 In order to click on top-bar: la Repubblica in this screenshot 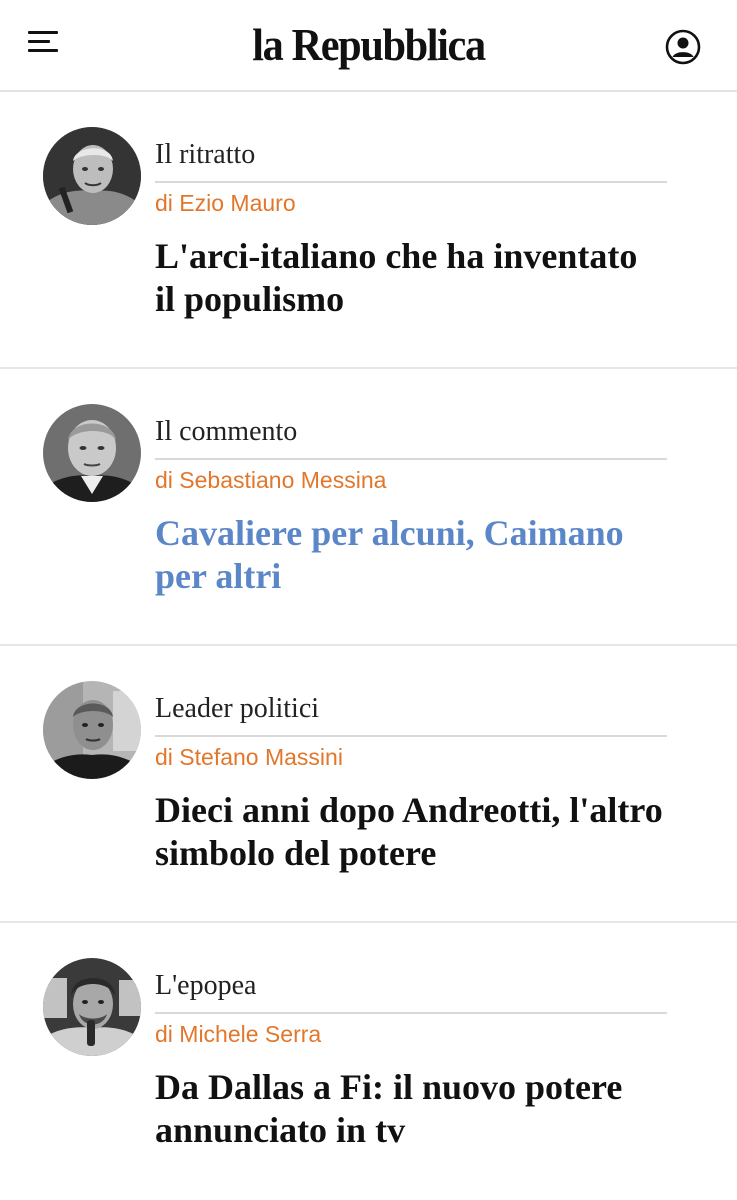, I will do `click(368, 46)`.